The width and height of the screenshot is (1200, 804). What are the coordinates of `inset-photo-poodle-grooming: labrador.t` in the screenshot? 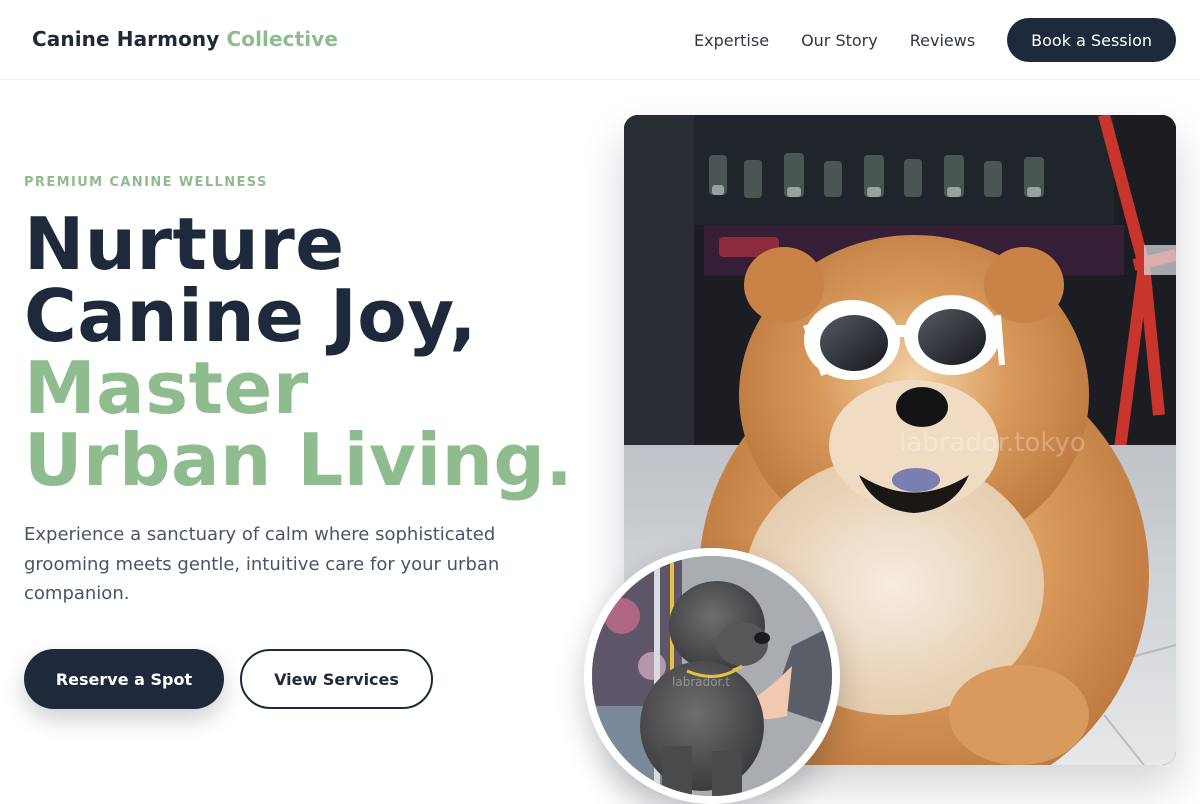 It's located at (712, 676).